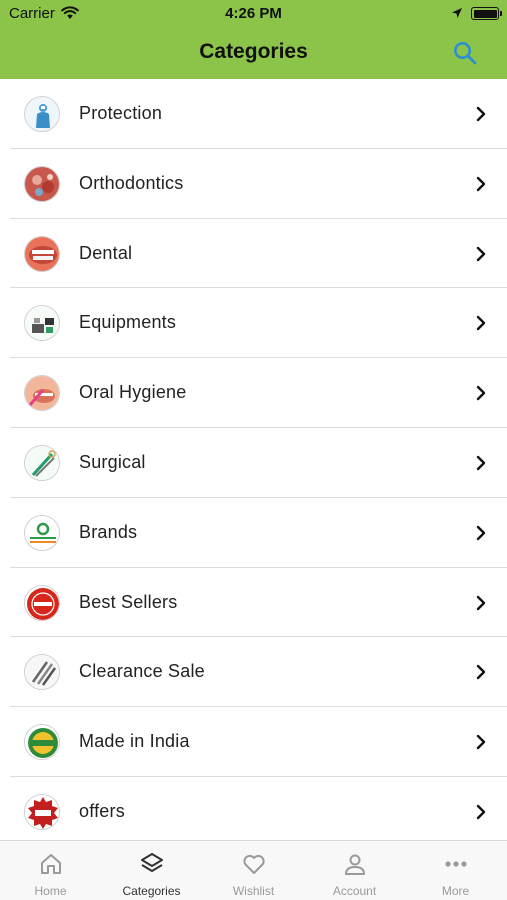 This screenshot has height=900, width=507. Describe the element at coordinates (142, 671) in the screenshot. I see `category-label: Clearance Sale` at that location.